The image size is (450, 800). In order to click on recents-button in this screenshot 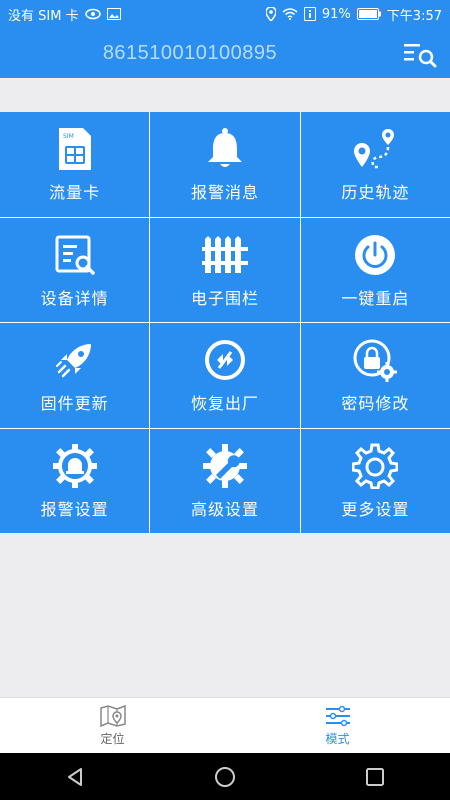, I will do `click(375, 777)`.